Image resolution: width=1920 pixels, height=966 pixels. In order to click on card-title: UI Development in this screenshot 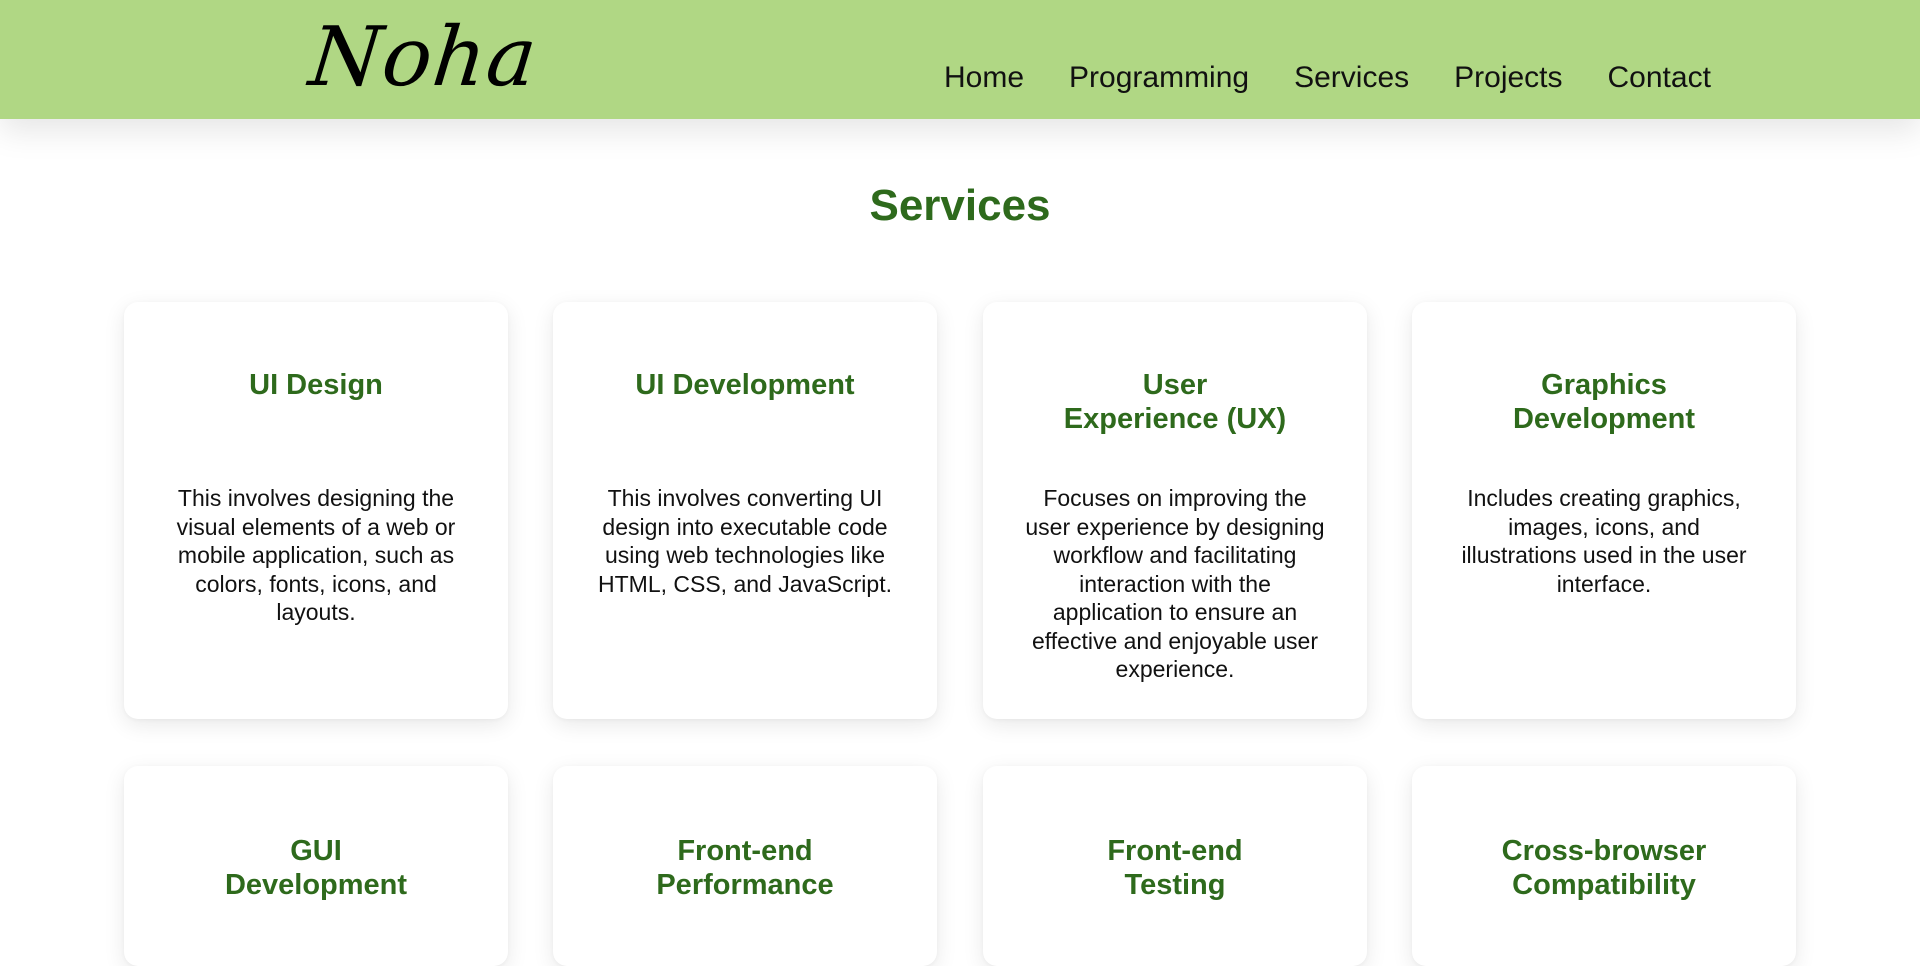, I will do `click(745, 385)`.